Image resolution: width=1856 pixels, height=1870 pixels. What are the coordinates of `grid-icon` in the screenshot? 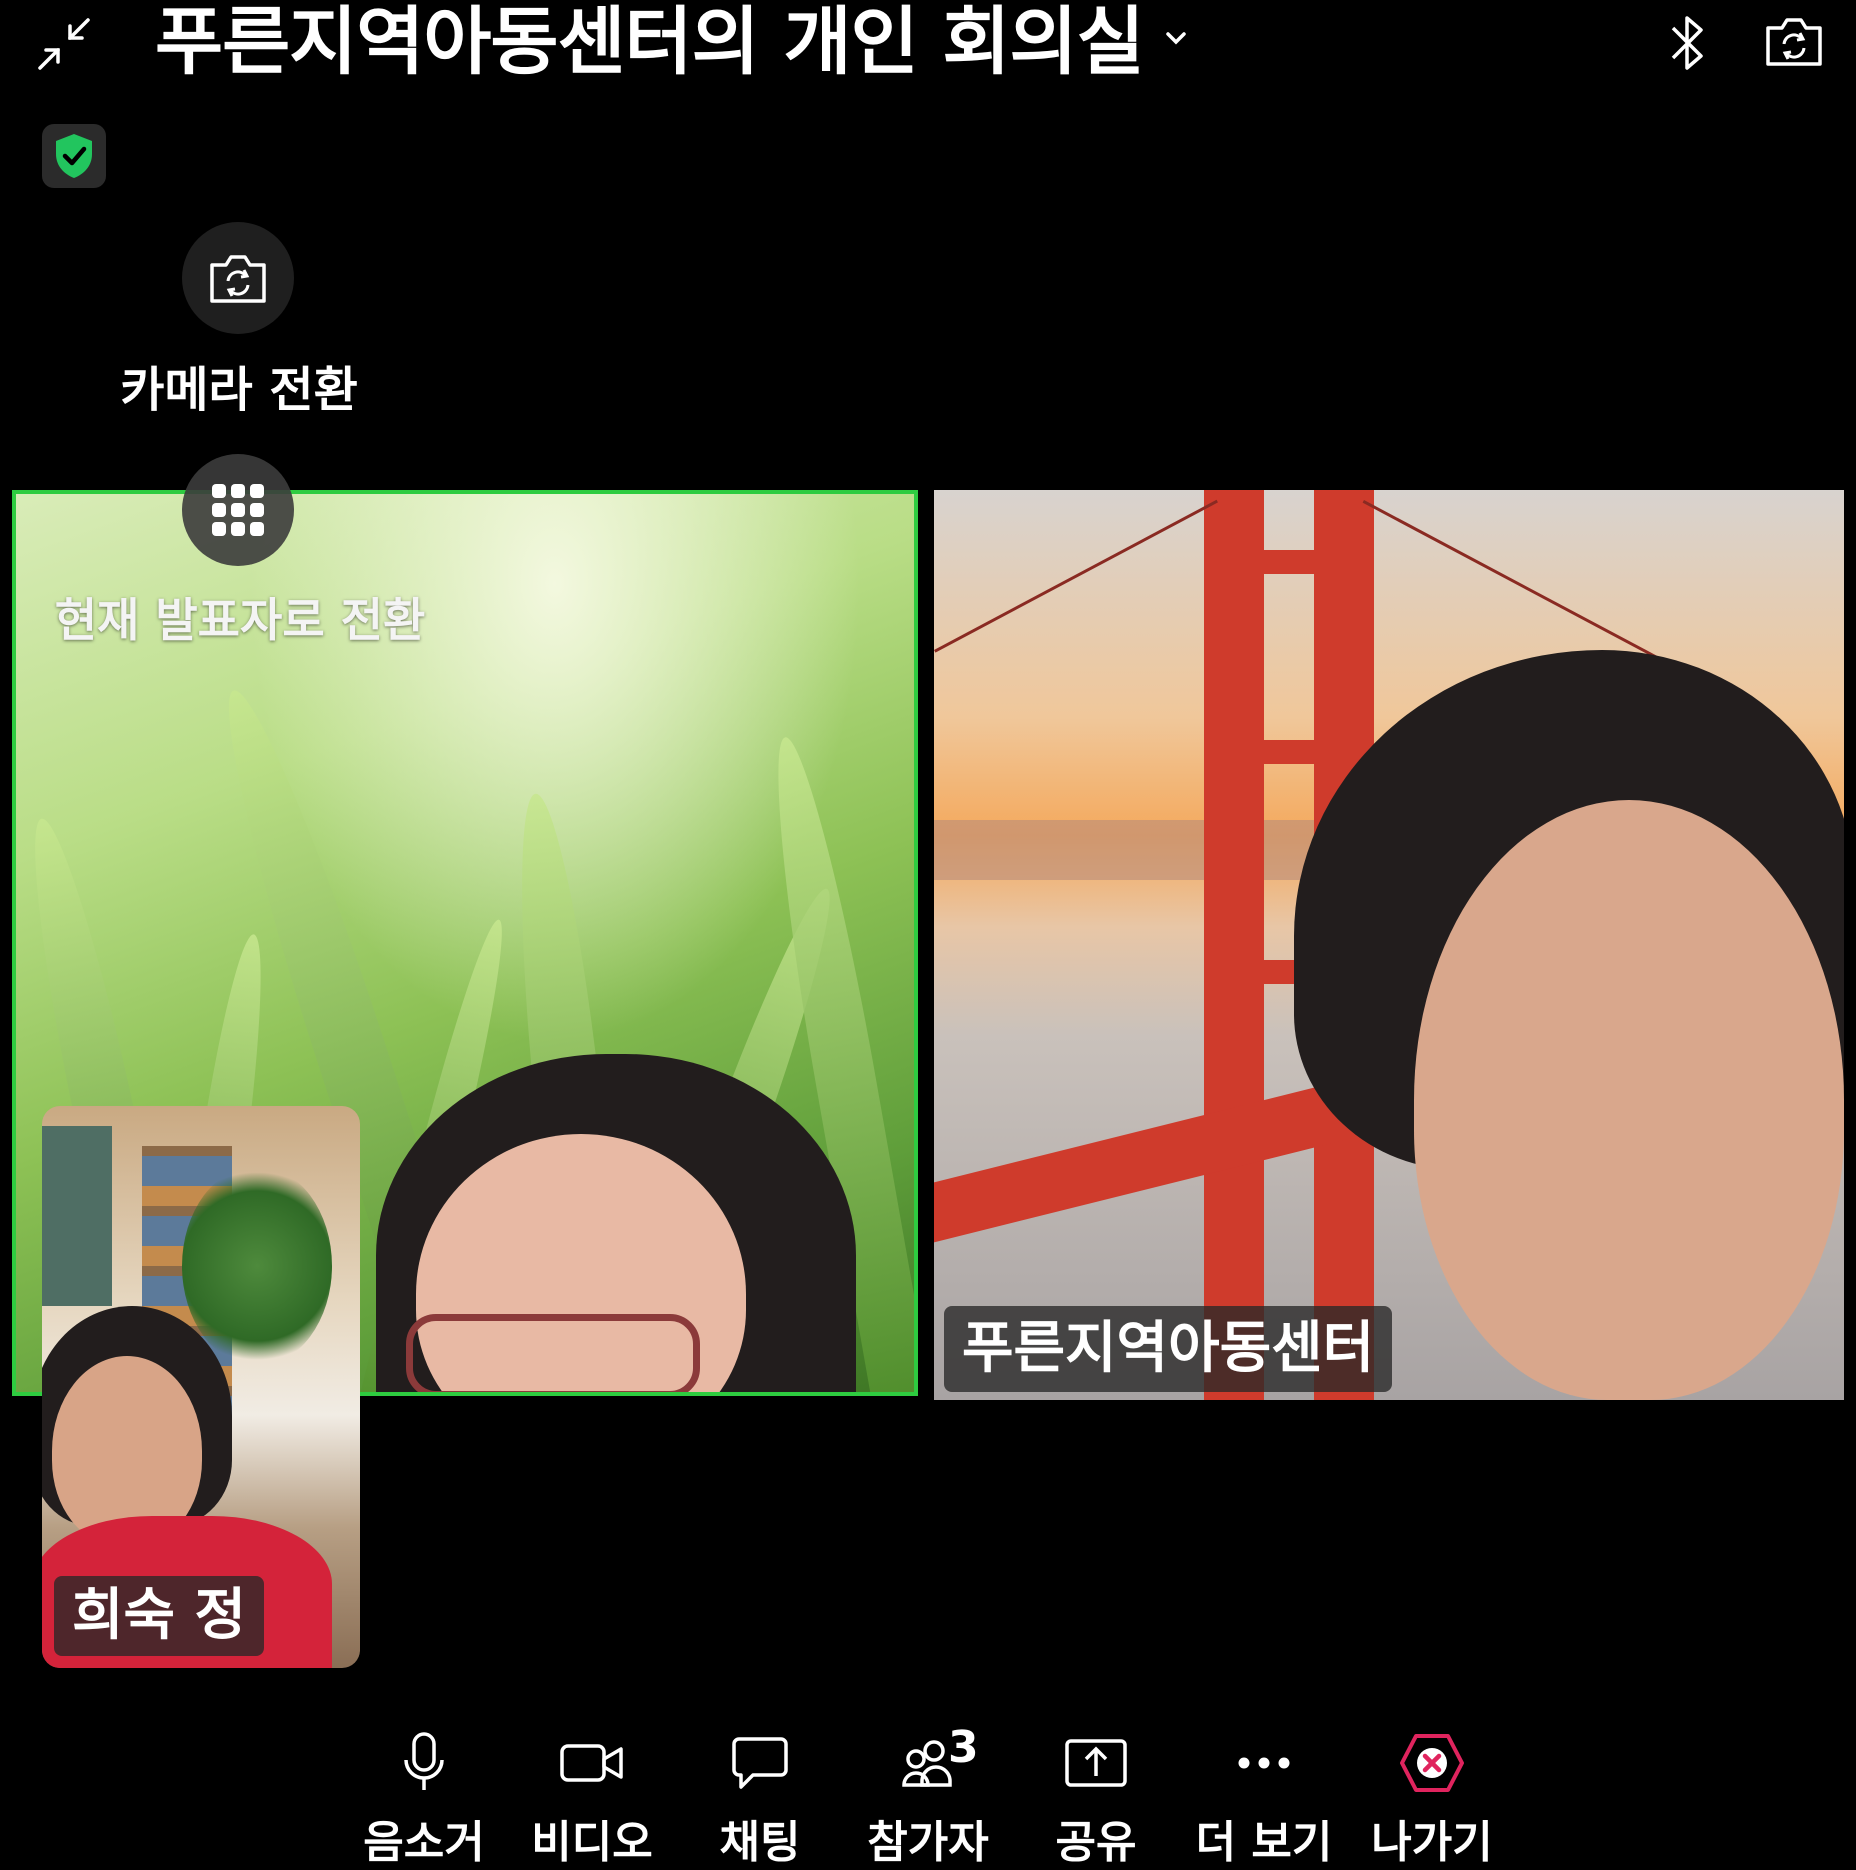 It's located at (238, 510).